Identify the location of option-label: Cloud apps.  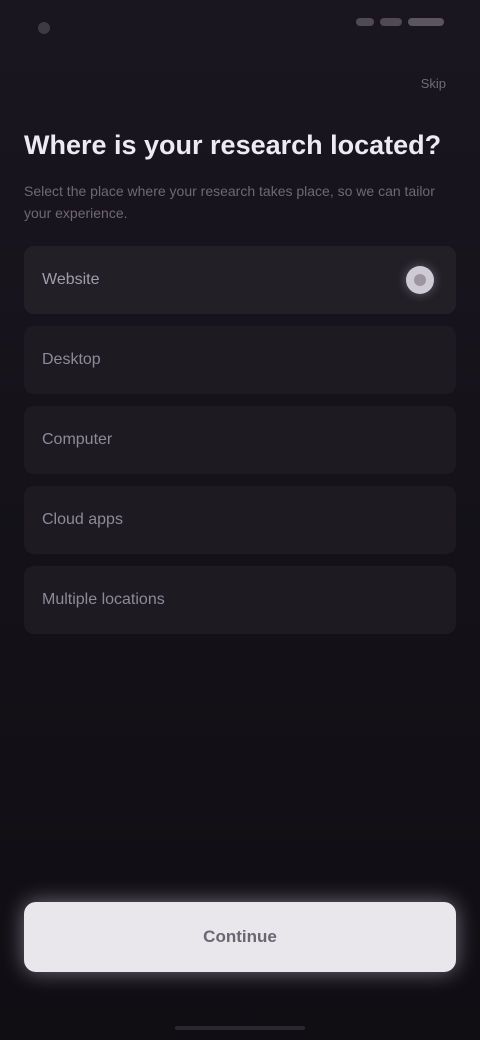
(82, 519).